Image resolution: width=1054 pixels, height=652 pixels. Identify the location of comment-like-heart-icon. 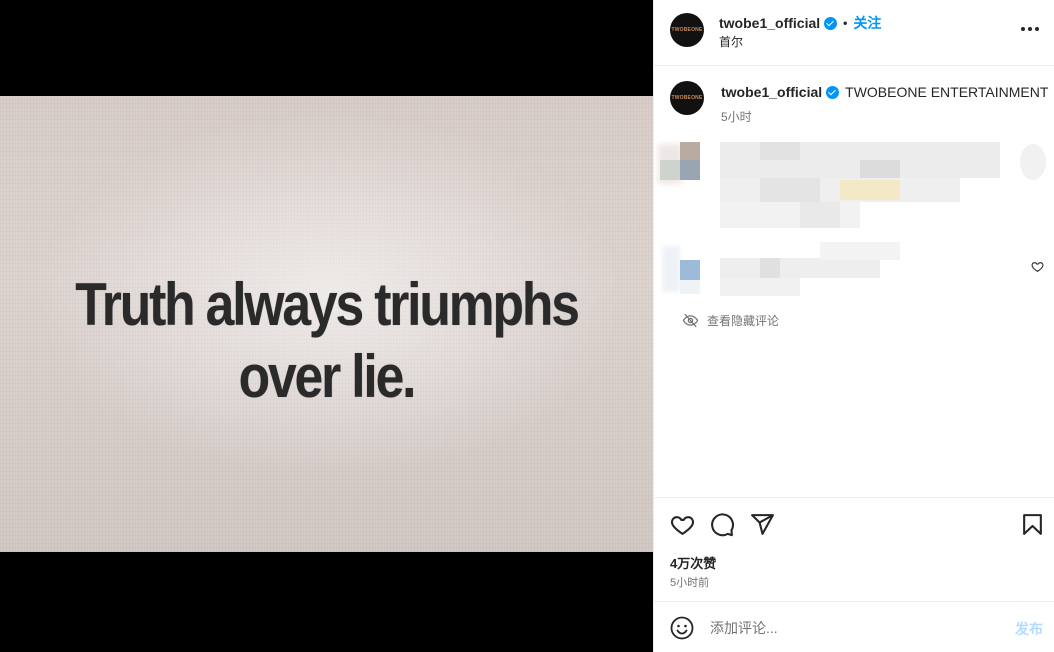
(1037, 266).